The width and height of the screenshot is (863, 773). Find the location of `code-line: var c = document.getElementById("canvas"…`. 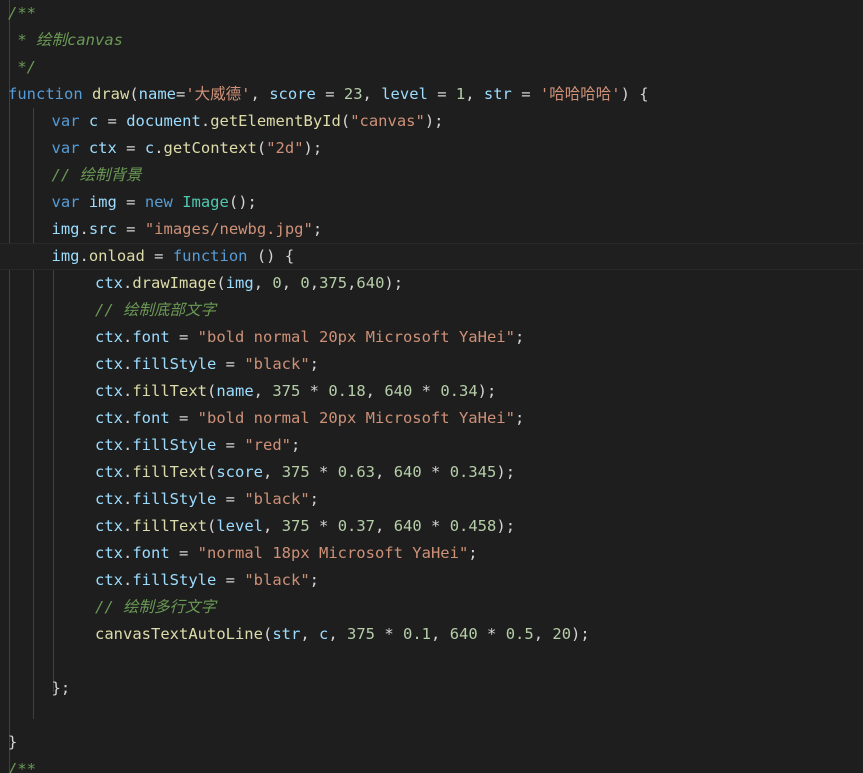

code-line: var c = document.getElementById("canvas"… is located at coordinates (431, 121).